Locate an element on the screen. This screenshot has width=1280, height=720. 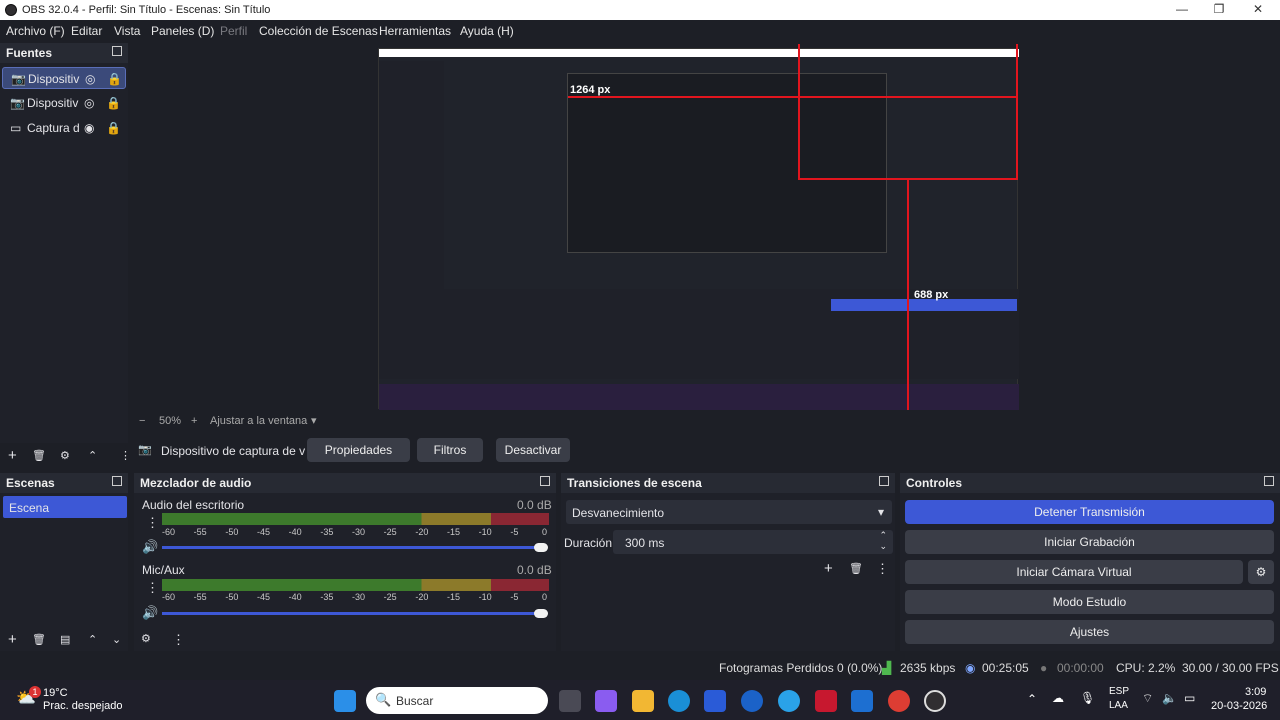
battery-icon: ▭ is located at coordinates (1189, 698).